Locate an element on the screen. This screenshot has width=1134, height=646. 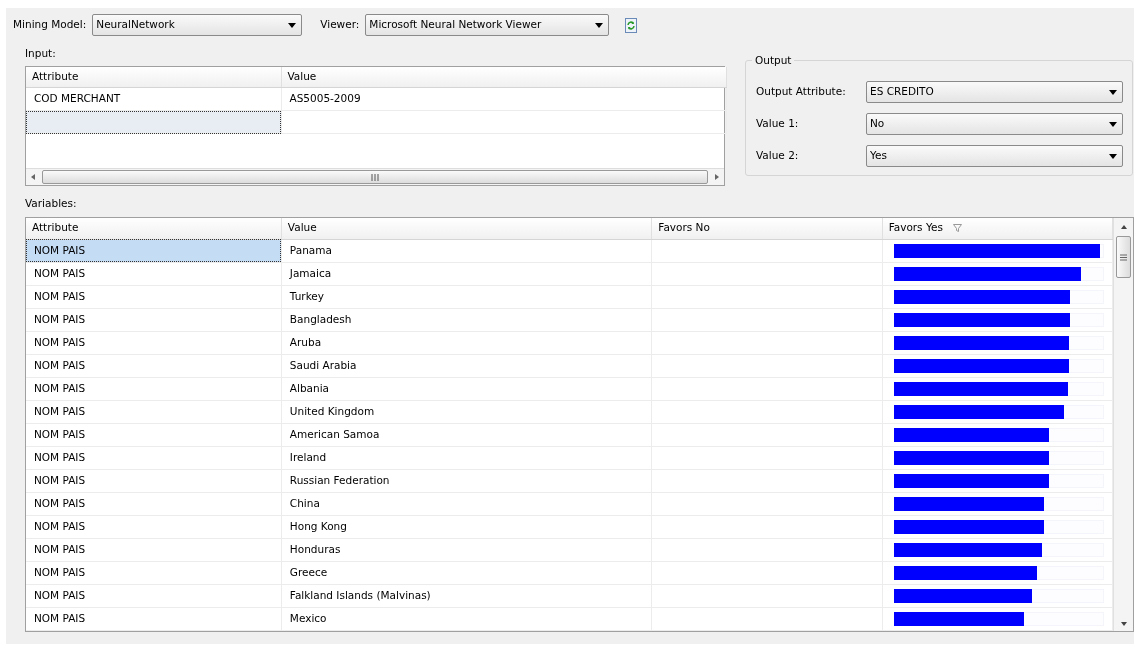
field-label: Output Attribute: is located at coordinates (801, 92).